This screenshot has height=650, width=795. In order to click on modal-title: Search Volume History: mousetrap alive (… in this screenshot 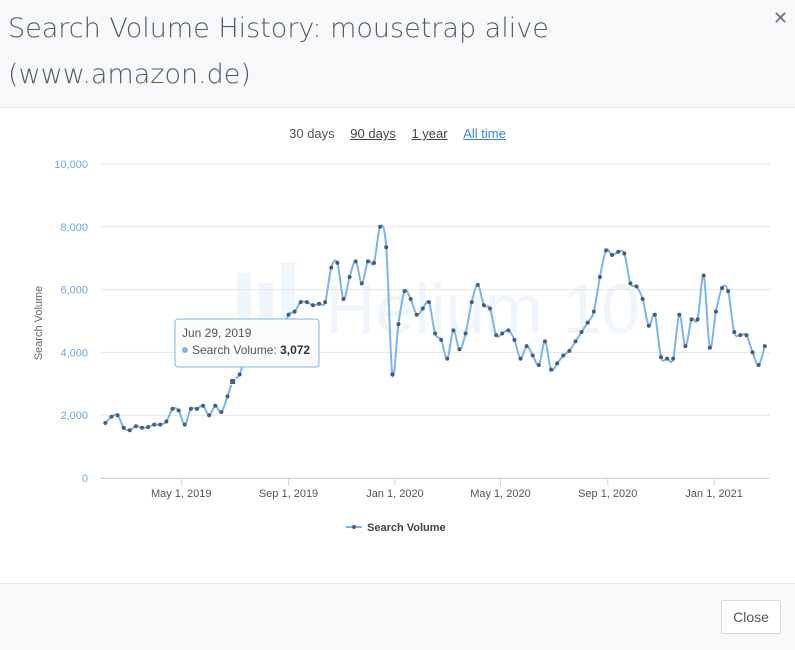, I will do `click(368, 52)`.